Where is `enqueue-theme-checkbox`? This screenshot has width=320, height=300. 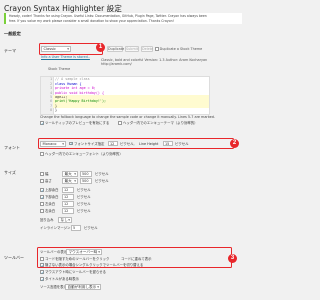
enqueue-theme-checkbox is located at coordinates (120, 123).